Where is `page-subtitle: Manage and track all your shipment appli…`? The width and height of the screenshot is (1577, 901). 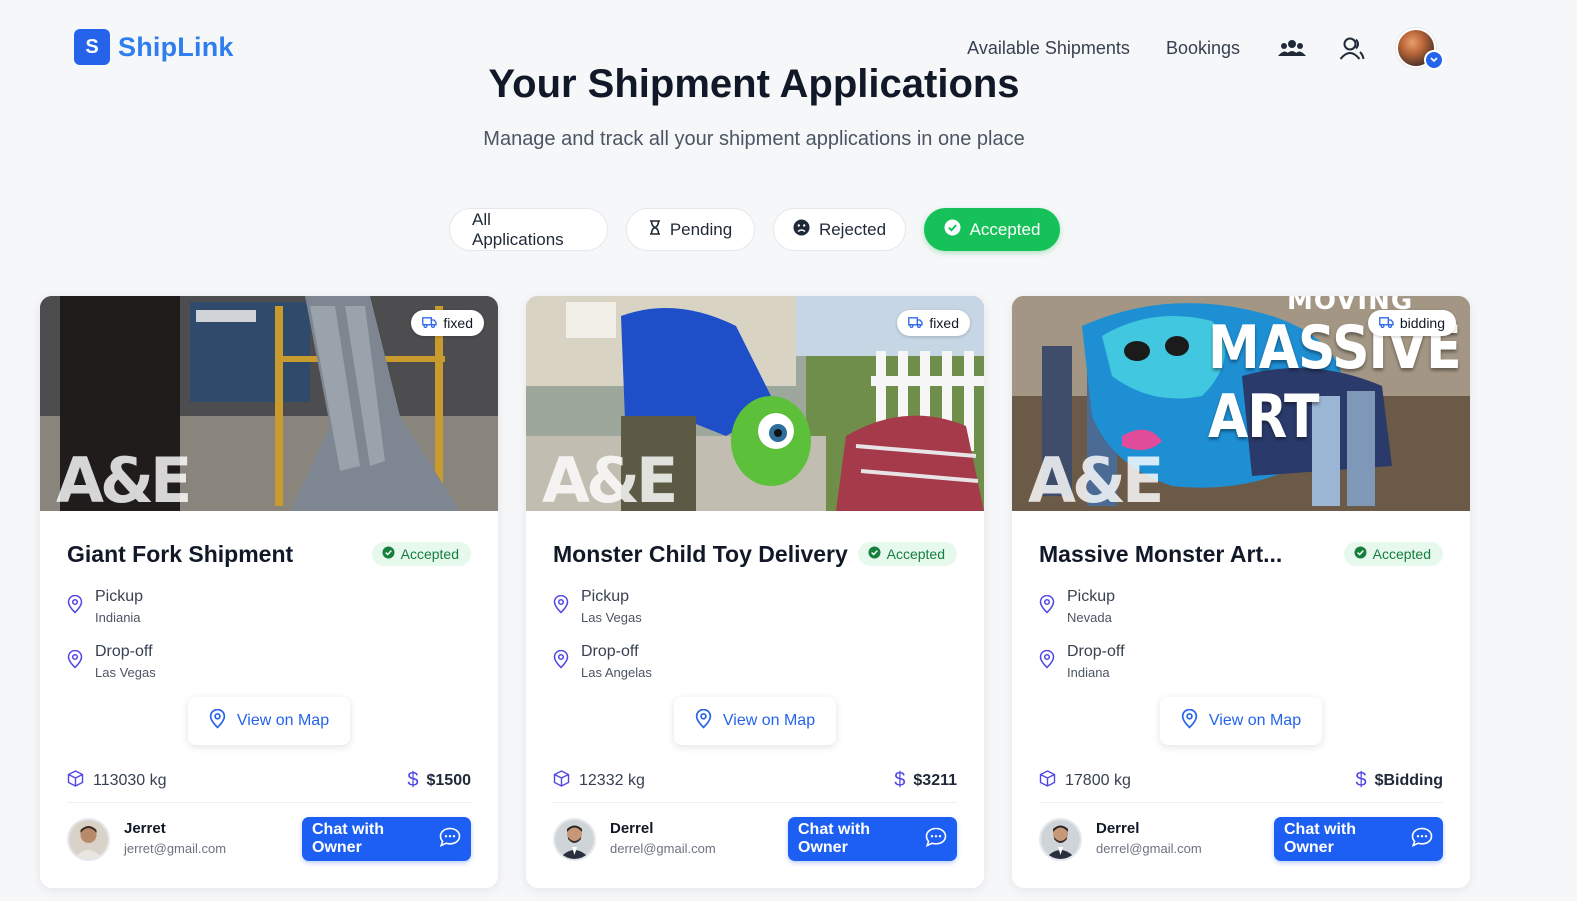 page-subtitle: Manage and track all your shipment appli… is located at coordinates (754, 139).